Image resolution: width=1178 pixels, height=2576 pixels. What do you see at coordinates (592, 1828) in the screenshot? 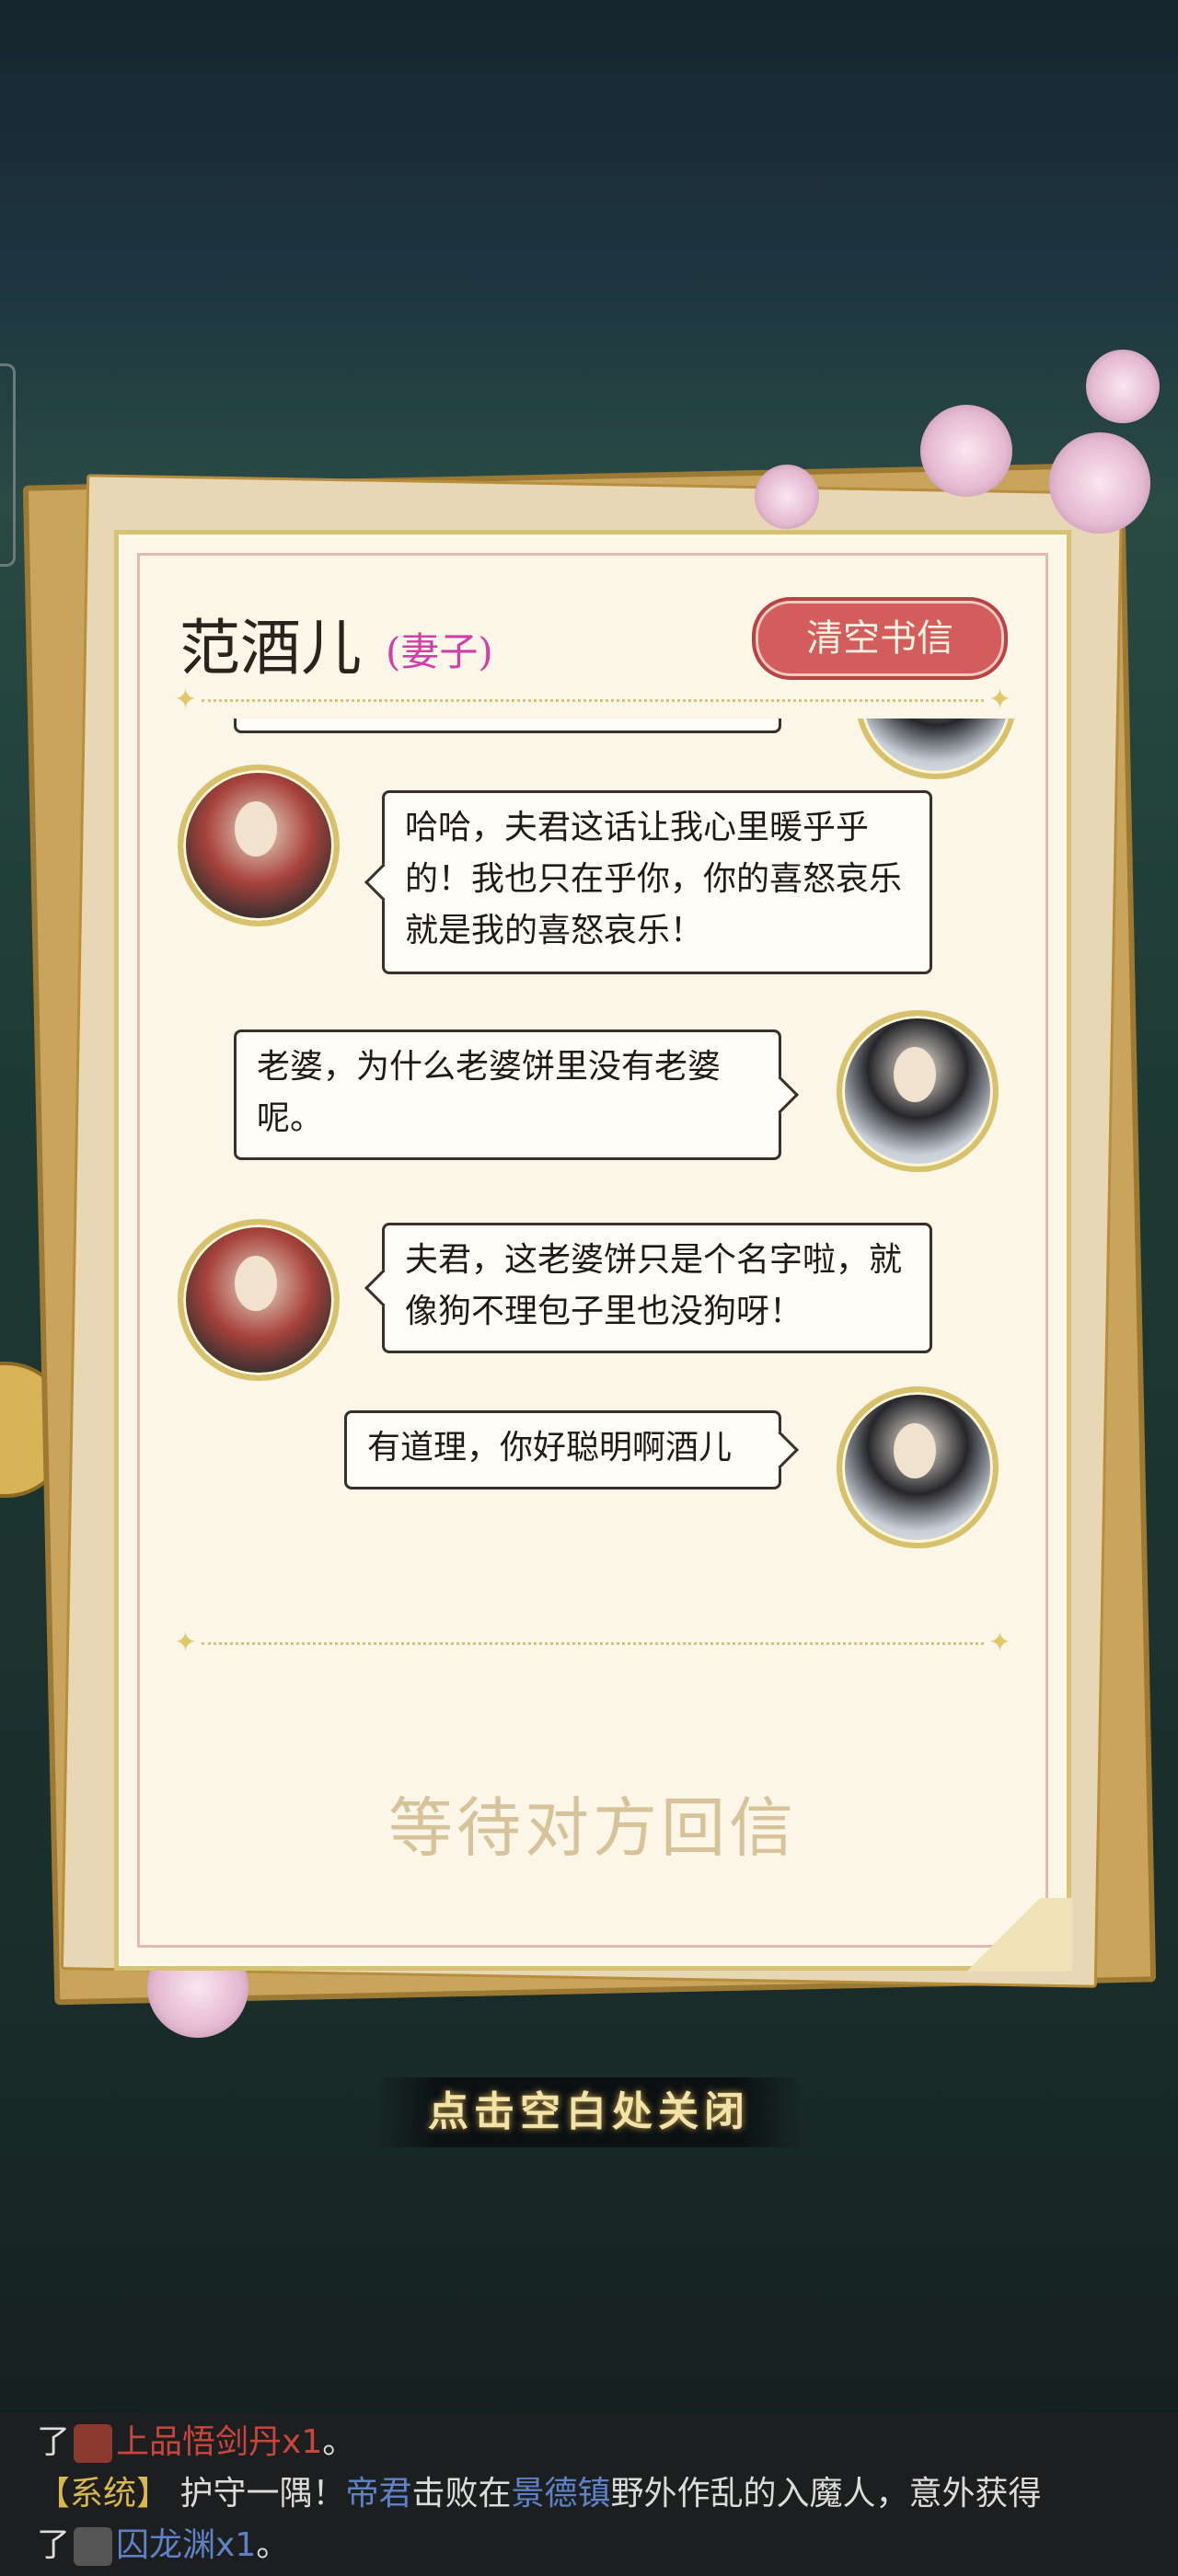
I see `waiting-reply-status: 等待对方回信` at bounding box center [592, 1828].